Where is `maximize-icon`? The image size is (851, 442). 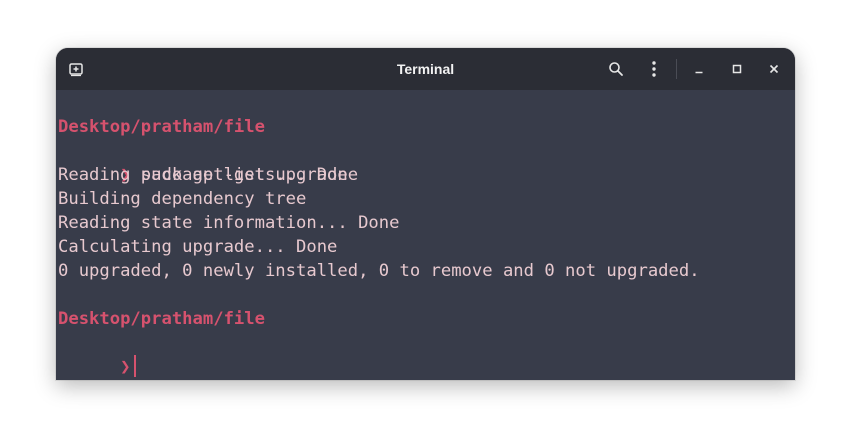 maximize-icon is located at coordinates (737, 69).